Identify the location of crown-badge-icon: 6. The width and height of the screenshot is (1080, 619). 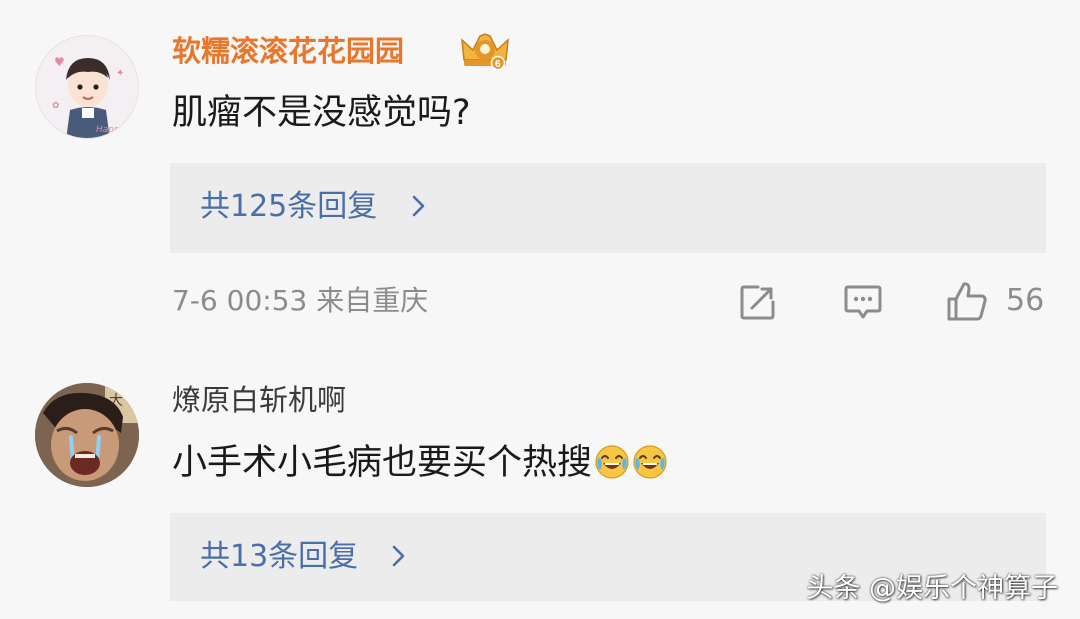
(485, 51).